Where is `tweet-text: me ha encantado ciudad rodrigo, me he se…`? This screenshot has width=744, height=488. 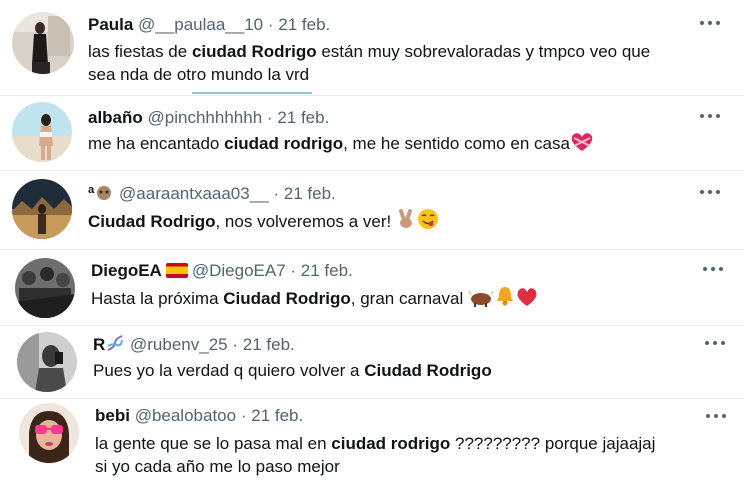 tweet-text: me ha encantado ciudad rodrigo, me he se… is located at coordinates (341, 143).